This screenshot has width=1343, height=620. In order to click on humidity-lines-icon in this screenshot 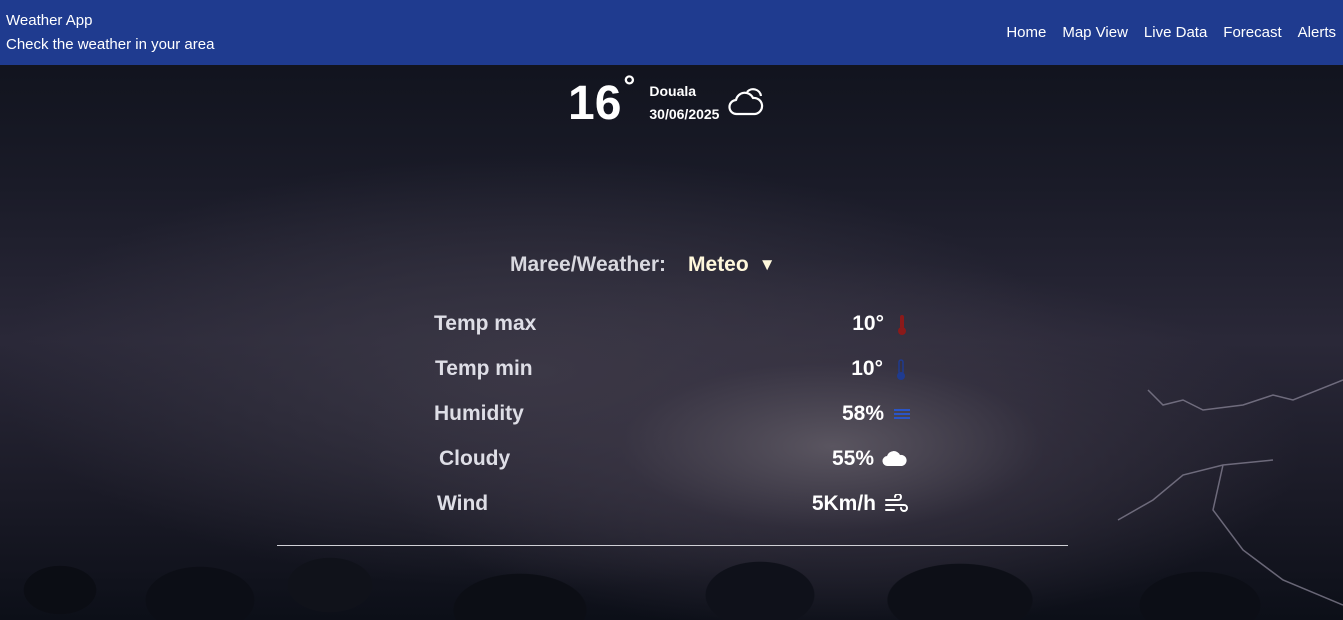, I will do `click(902, 414)`.